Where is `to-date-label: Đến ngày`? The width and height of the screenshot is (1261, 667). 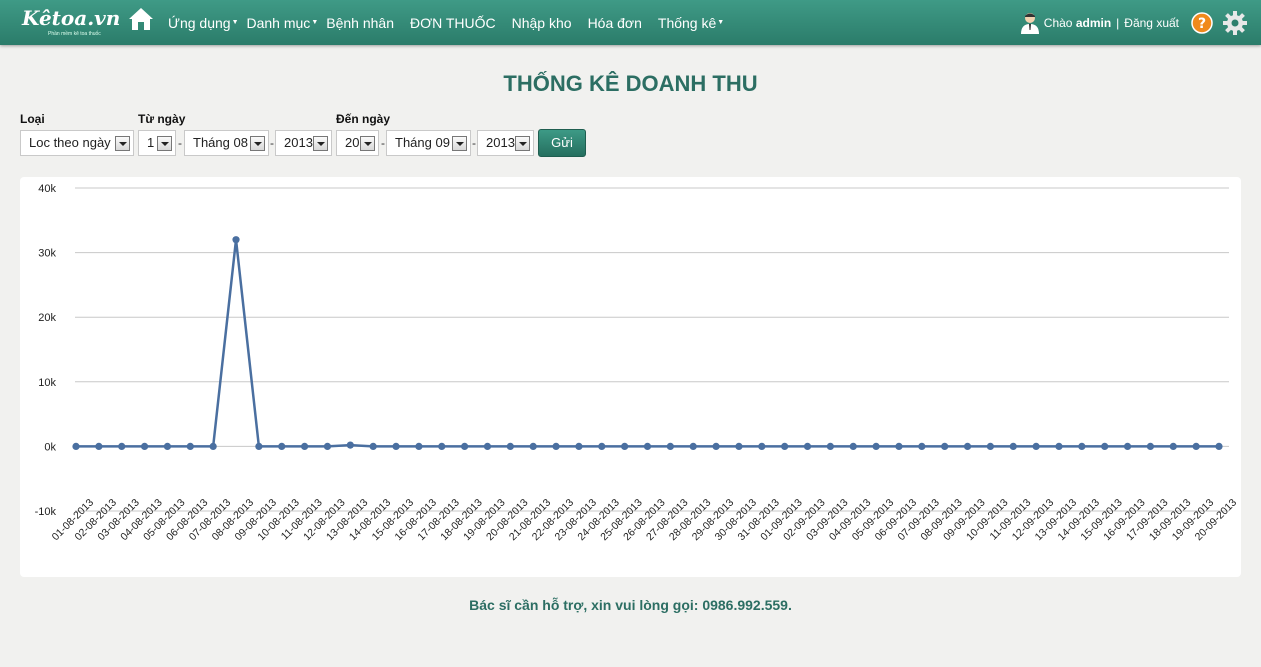
to-date-label: Đến ngày is located at coordinates (363, 119).